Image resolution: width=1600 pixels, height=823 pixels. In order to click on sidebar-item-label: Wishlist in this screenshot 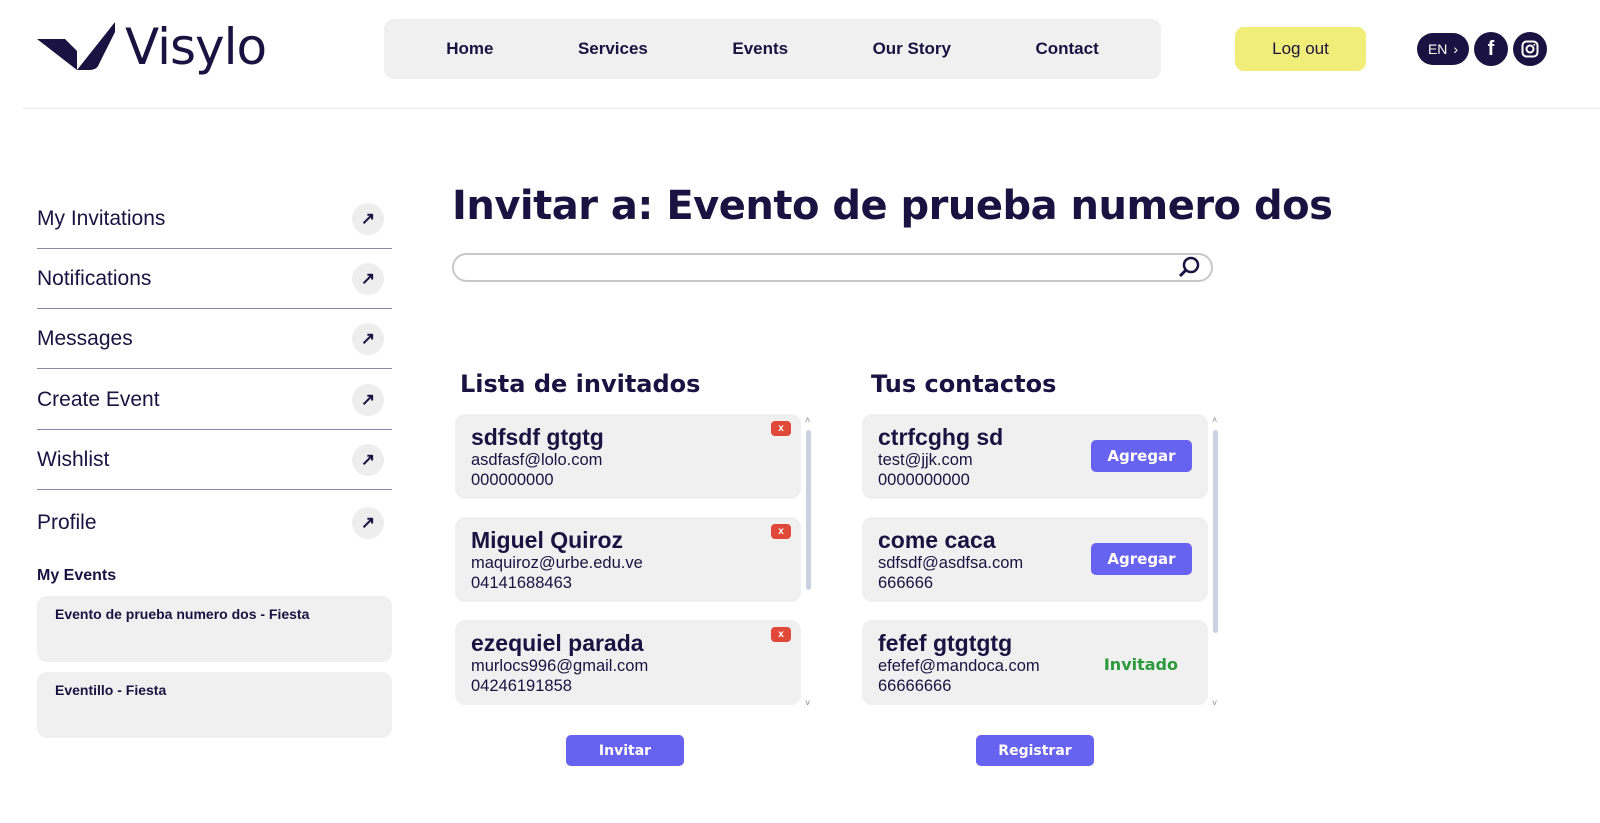, I will do `click(73, 459)`.